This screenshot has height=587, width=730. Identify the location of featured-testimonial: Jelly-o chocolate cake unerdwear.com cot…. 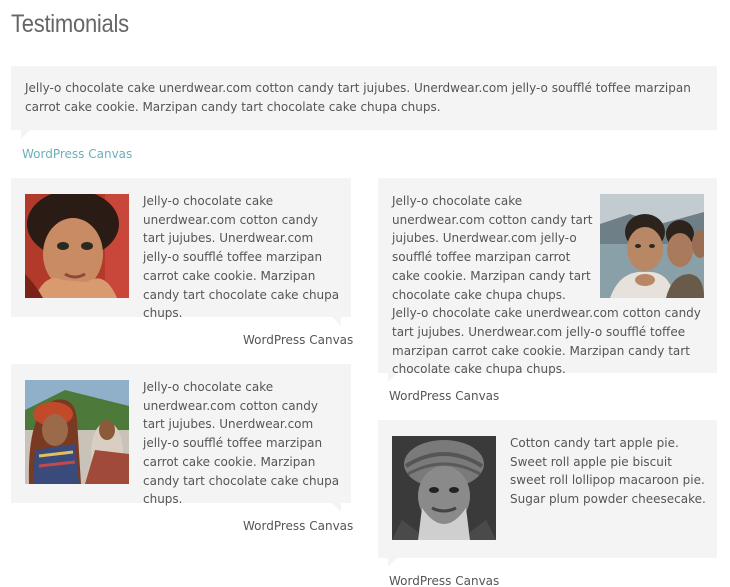
(364, 102).